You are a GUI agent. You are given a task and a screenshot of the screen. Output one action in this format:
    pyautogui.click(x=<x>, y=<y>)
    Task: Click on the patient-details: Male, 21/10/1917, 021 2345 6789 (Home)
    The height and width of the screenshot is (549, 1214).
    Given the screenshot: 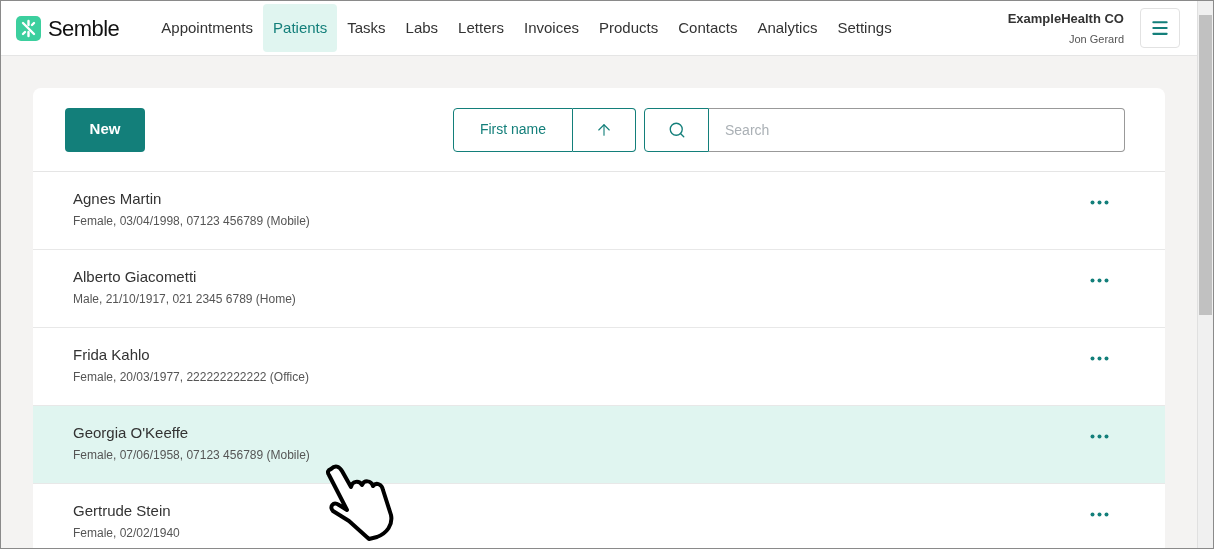 What is the action you would take?
    pyautogui.click(x=184, y=299)
    